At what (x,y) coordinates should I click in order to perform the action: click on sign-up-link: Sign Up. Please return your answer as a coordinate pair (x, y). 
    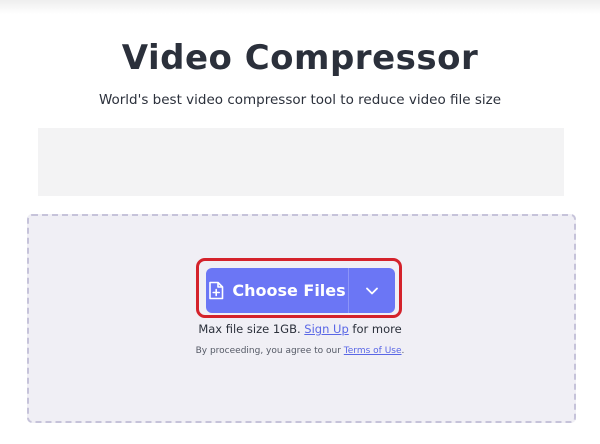
    Looking at the image, I should click on (326, 329).